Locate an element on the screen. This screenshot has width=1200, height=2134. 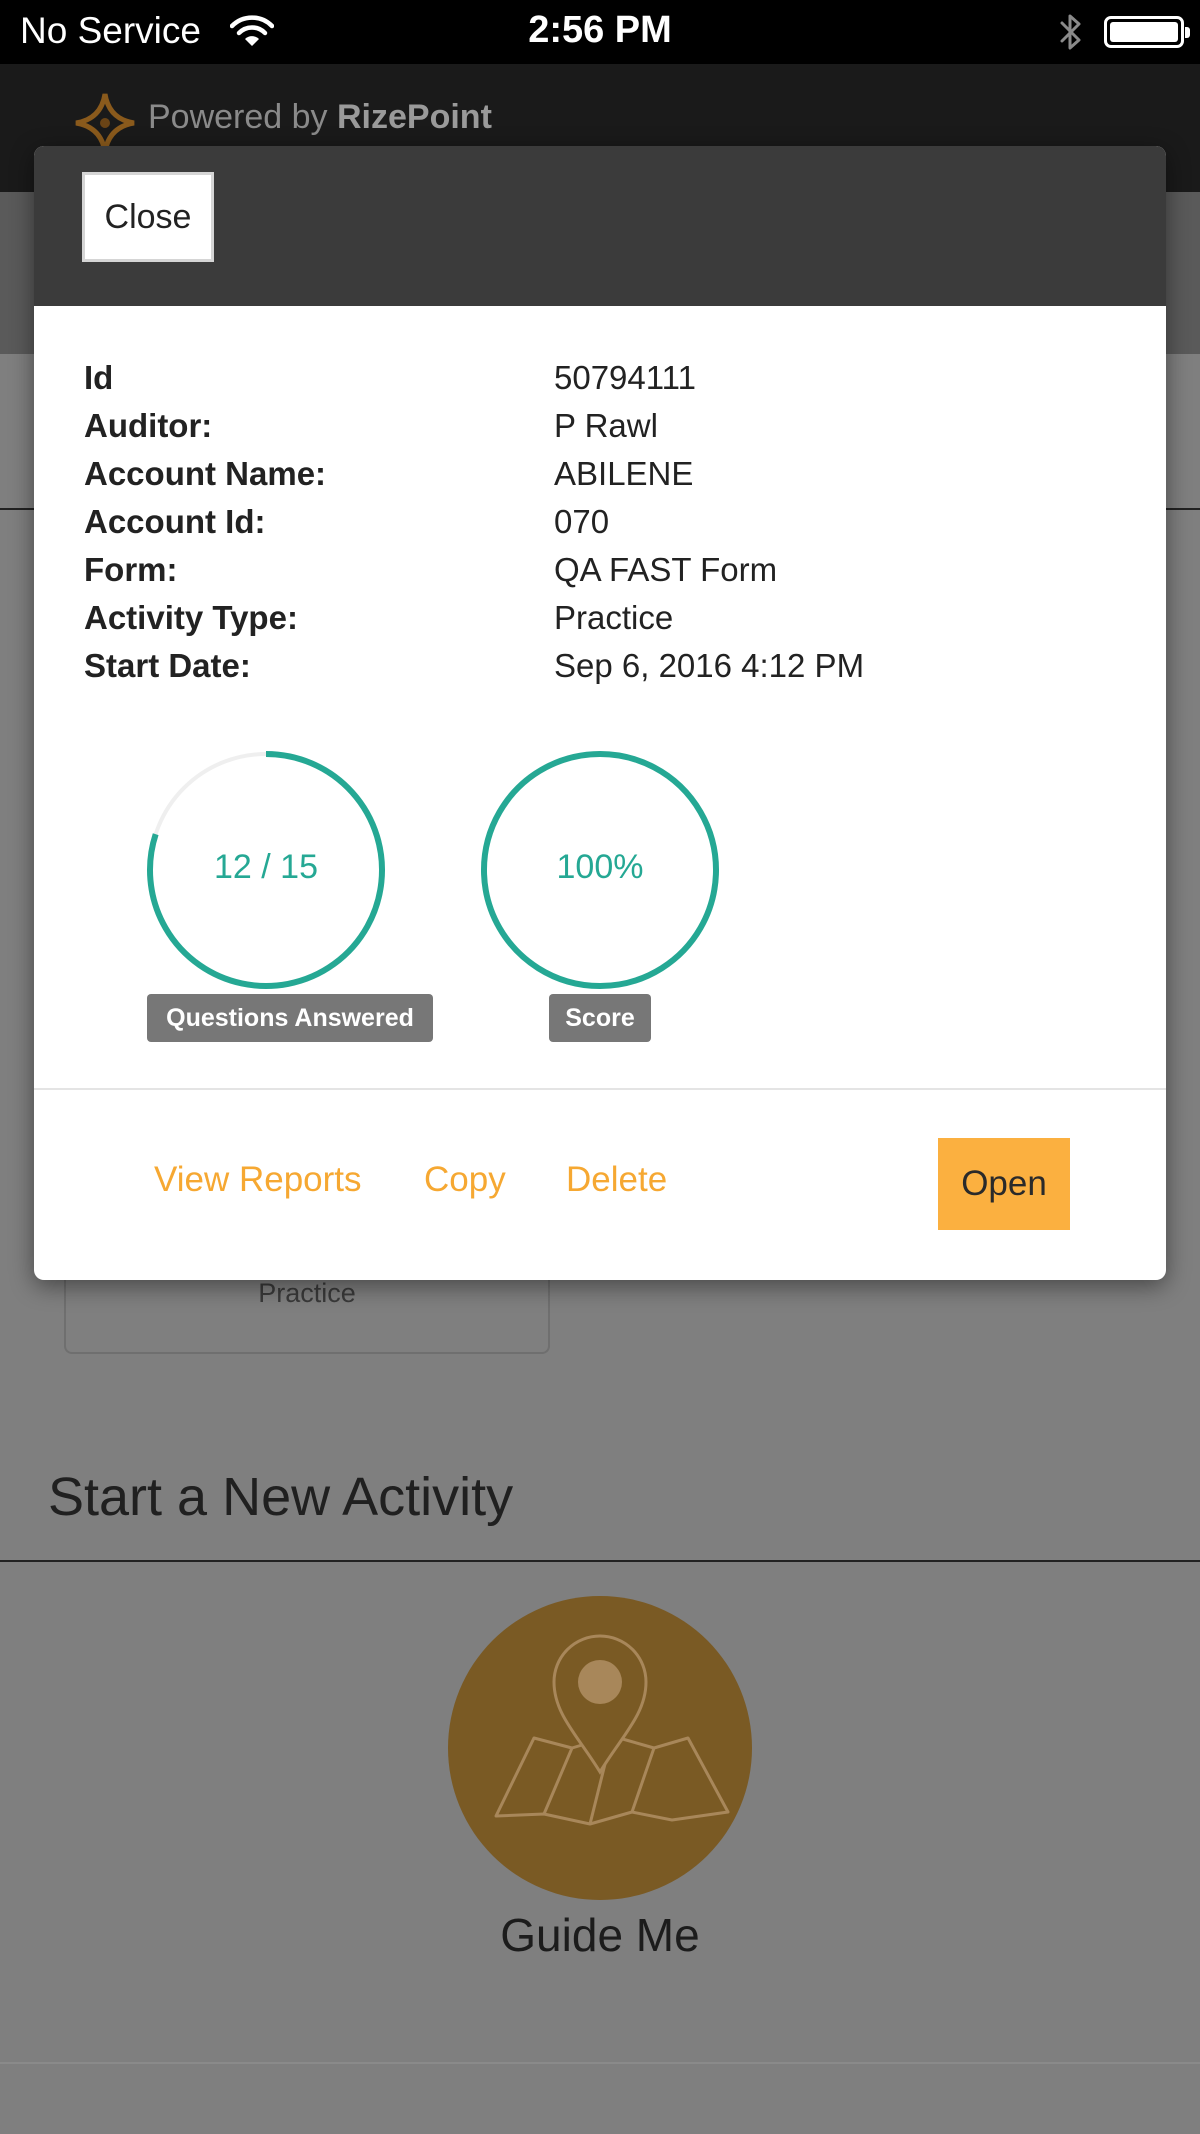
copy-link: Copy is located at coordinates (465, 1180).